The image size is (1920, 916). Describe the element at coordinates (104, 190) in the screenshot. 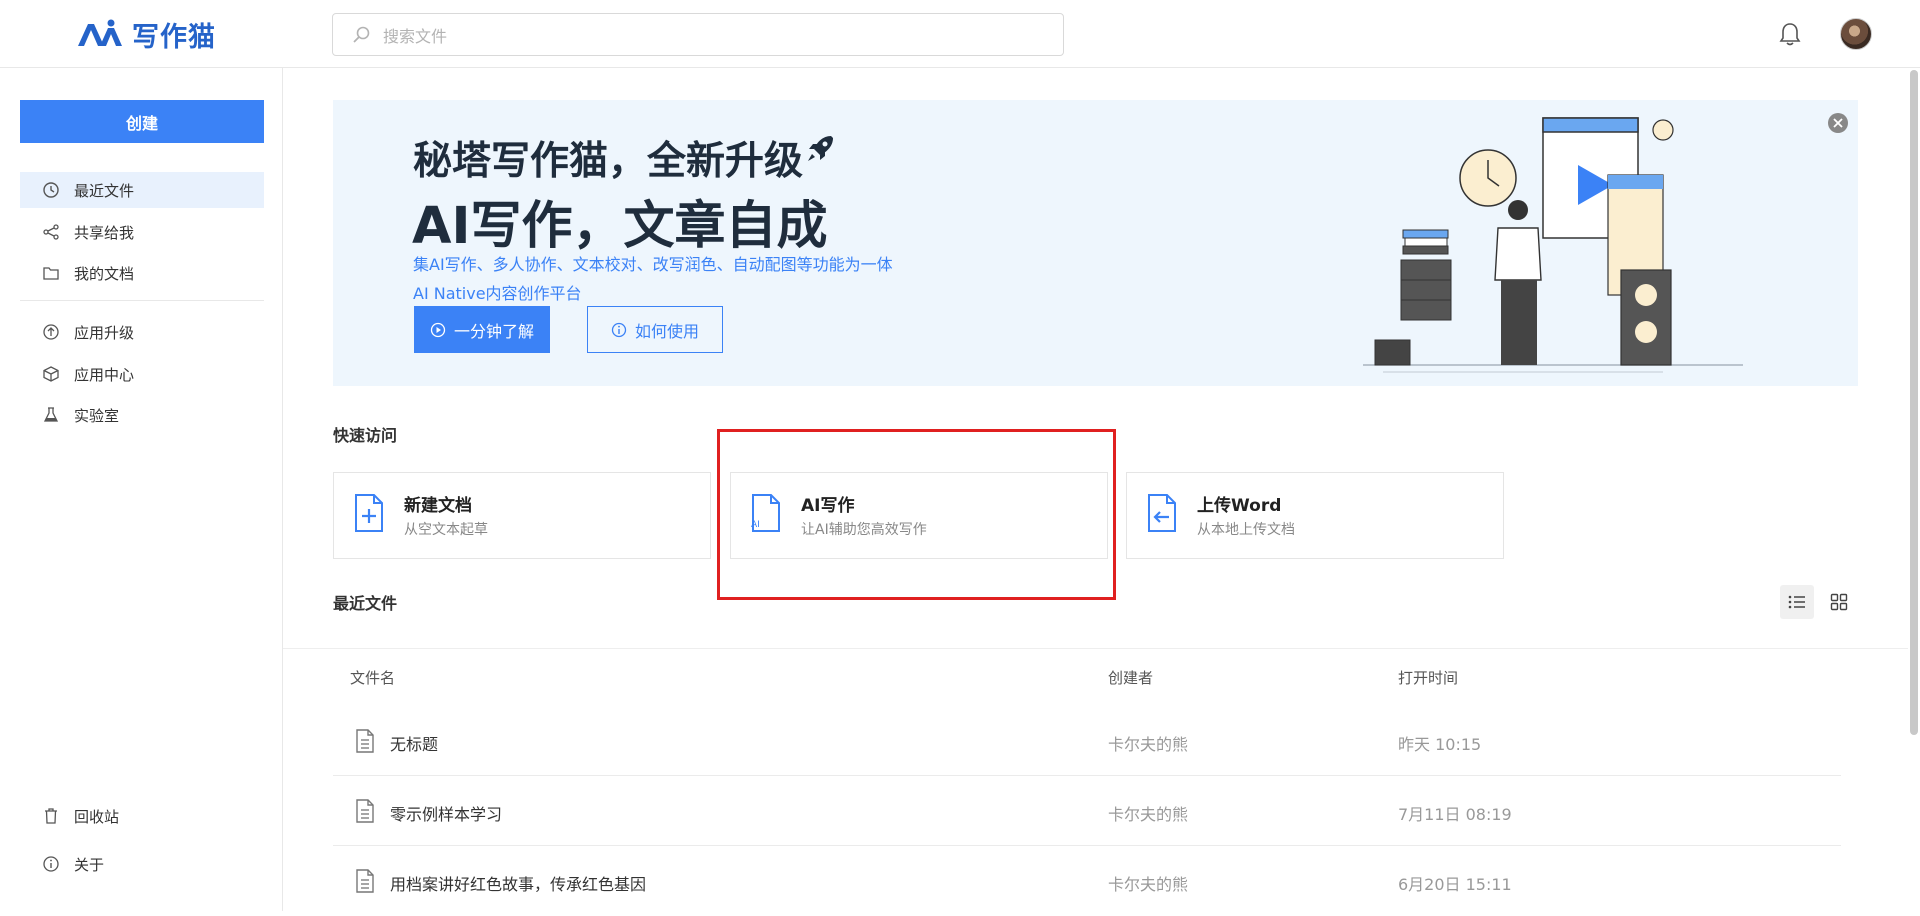

I see `sidebar-item-label: 最近文件` at that location.